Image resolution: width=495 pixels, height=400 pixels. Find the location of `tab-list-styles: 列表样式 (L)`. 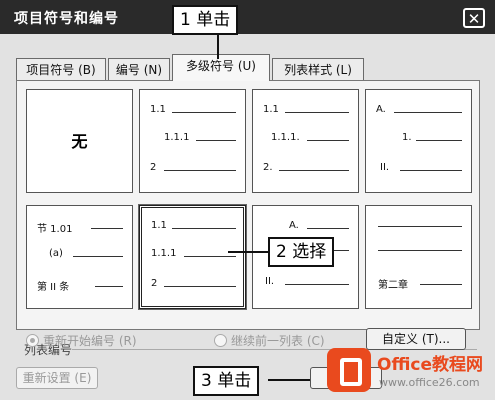

tab-list-styles: 列表样式 (L) is located at coordinates (318, 69).